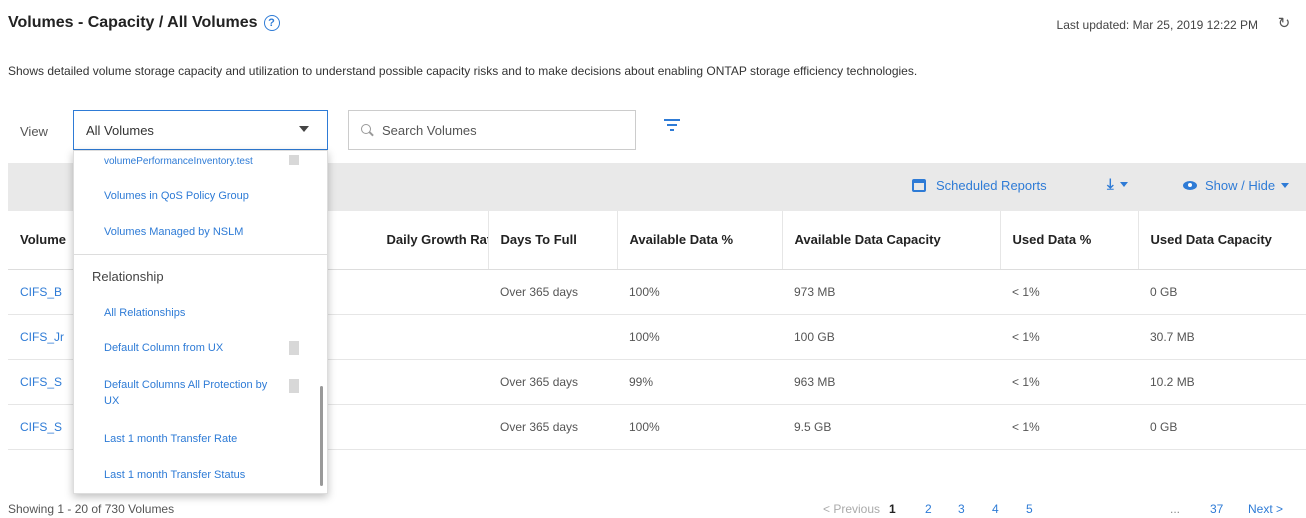 The height and width of the screenshot is (518, 1306). Describe the element at coordinates (991, 185) in the screenshot. I see `scheduled-reports-label: Scheduled Reports` at that location.